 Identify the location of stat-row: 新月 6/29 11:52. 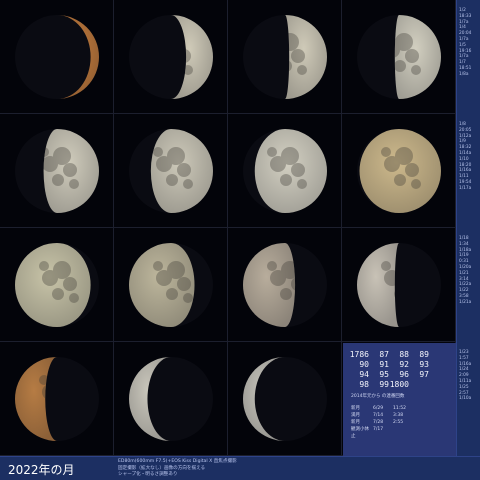
(378, 408).